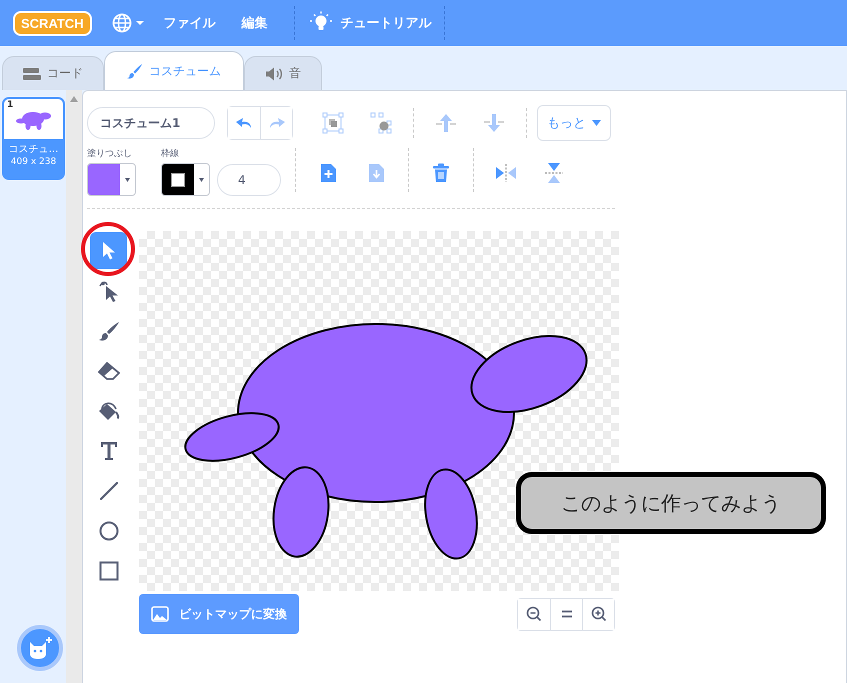  What do you see at coordinates (53, 73) in the screenshot?
I see `tab: コード` at bounding box center [53, 73].